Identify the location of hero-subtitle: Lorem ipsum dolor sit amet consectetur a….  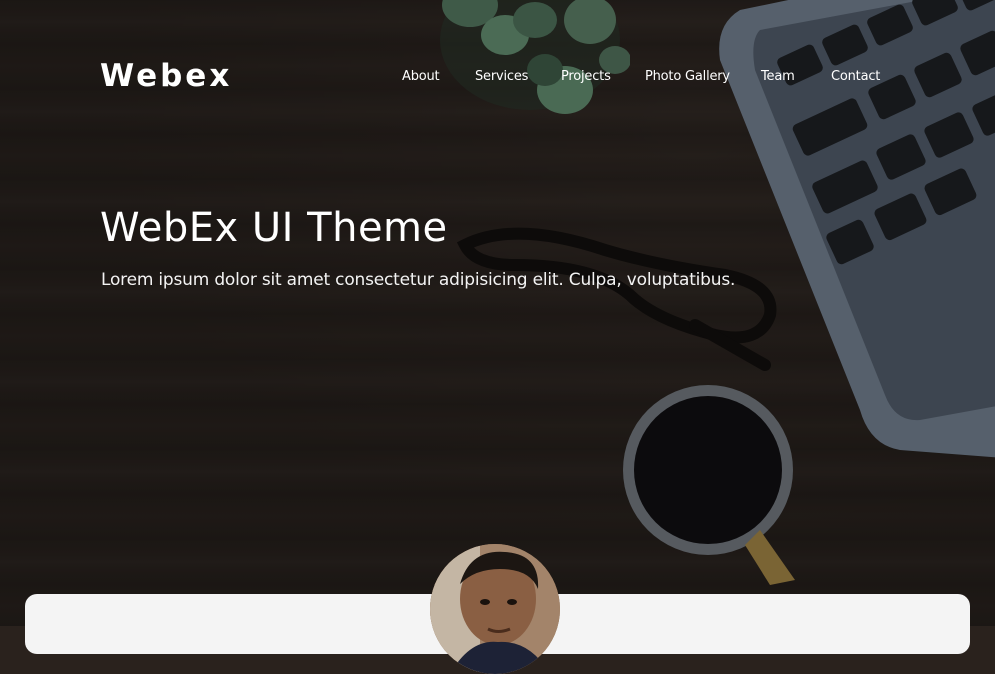
(418, 280).